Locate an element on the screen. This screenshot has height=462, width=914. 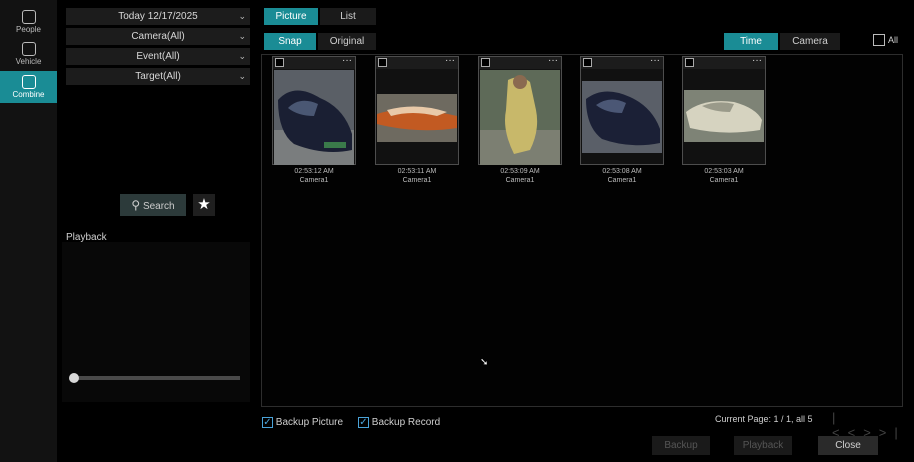
thumb-time: 02:53:09 AM is located at coordinates (520, 171).